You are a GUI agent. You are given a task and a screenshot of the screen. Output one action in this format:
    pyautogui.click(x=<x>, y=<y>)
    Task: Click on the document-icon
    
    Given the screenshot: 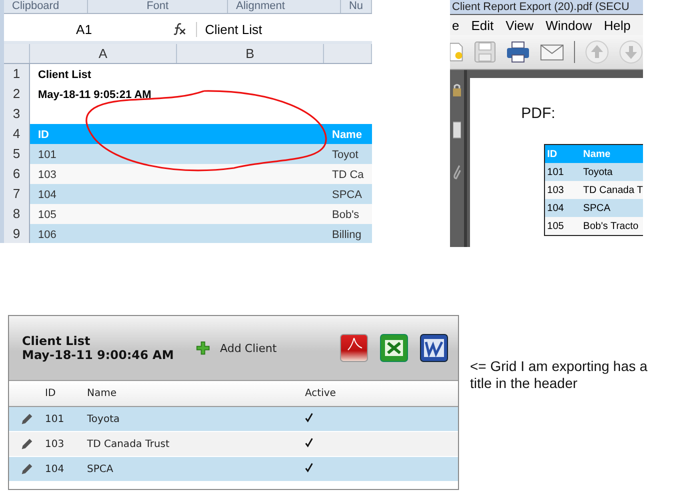 What is the action you would take?
    pyautogui.click(x=457, y=52)
    